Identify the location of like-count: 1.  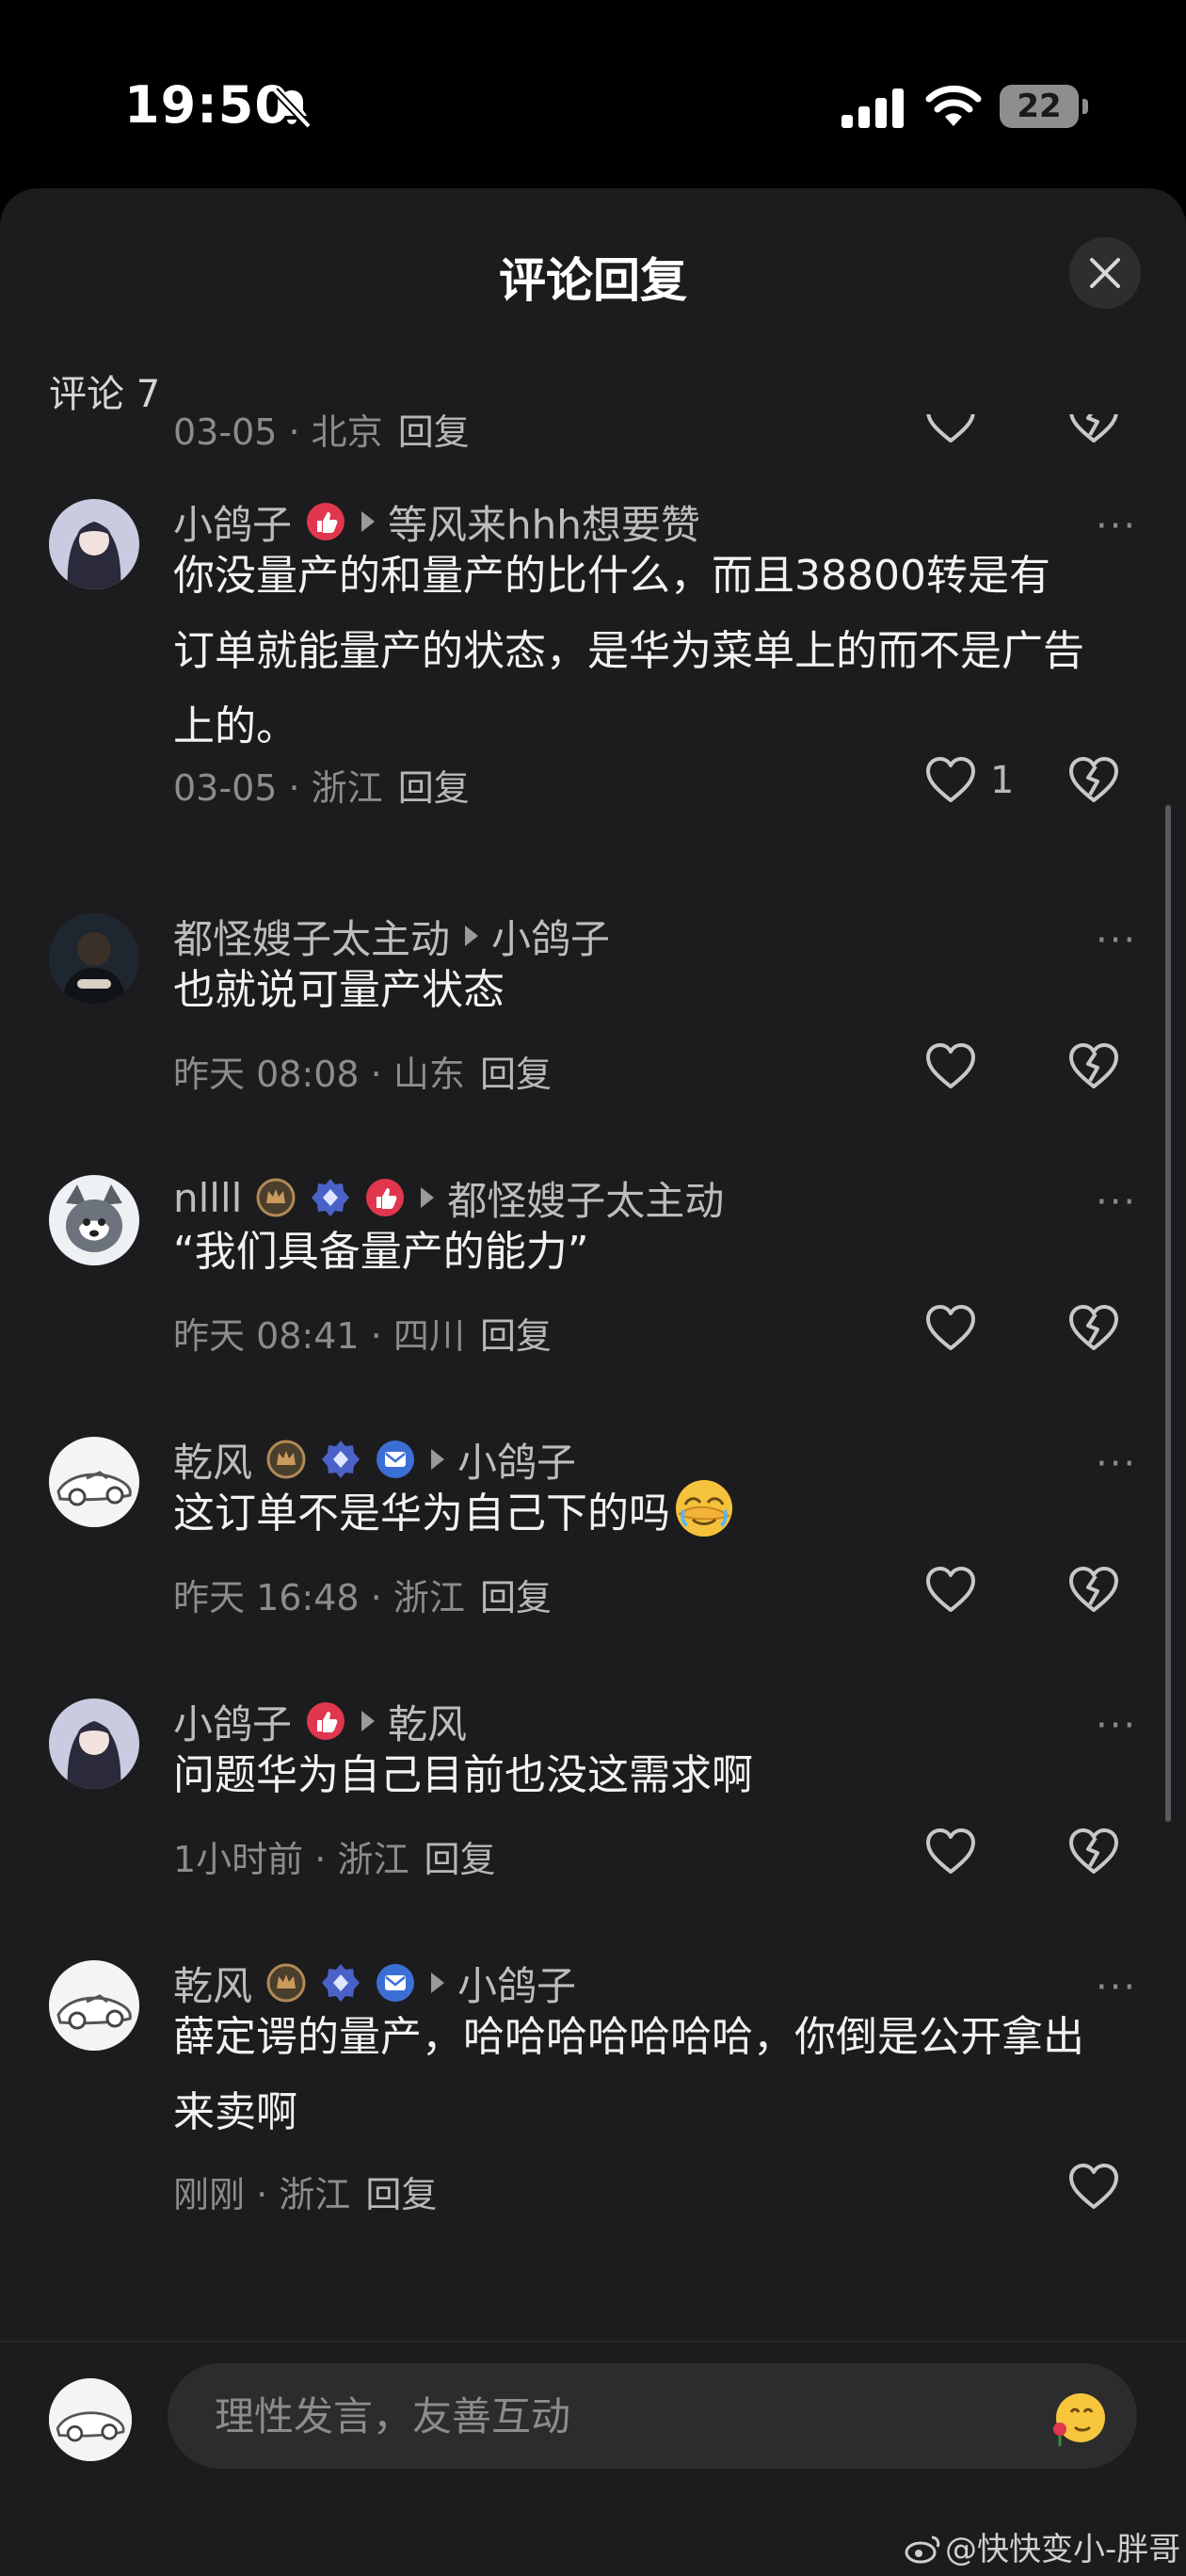
(1002, 780).